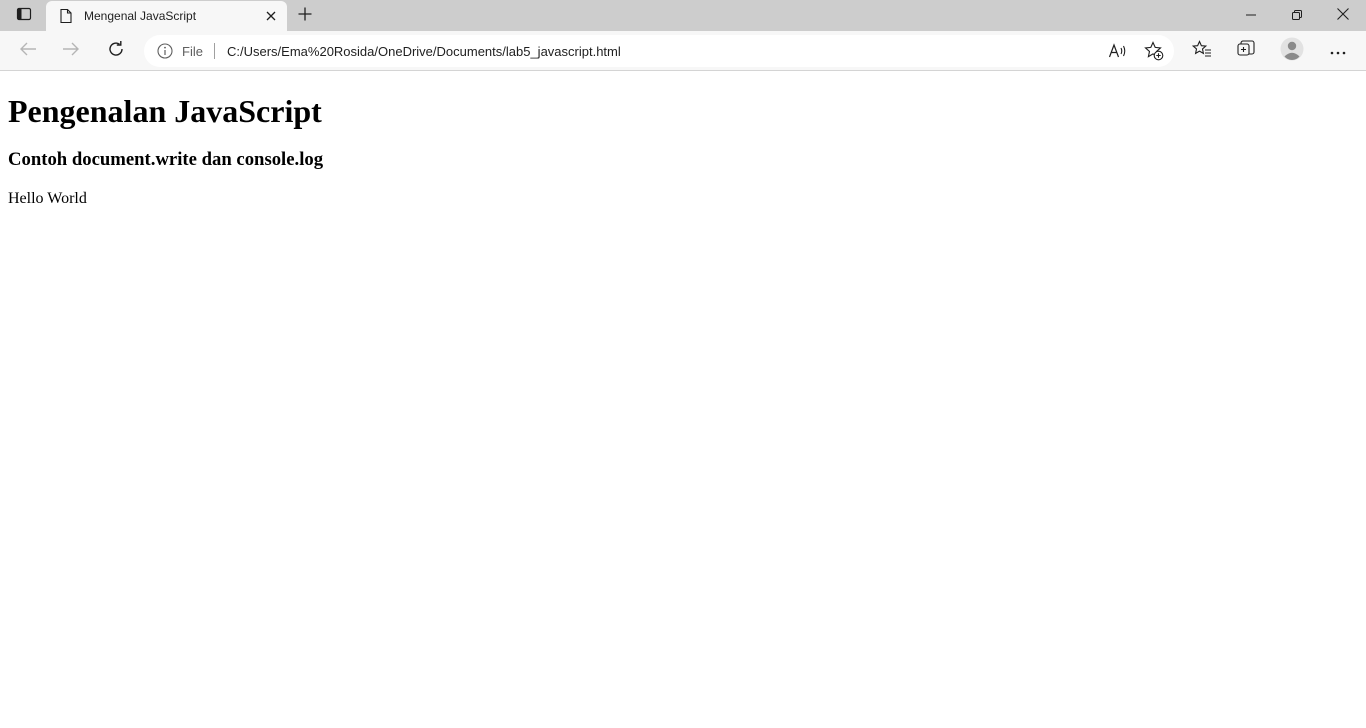 The image size is (1366, 728). I want to click on window-controls, so click(1297, 15).